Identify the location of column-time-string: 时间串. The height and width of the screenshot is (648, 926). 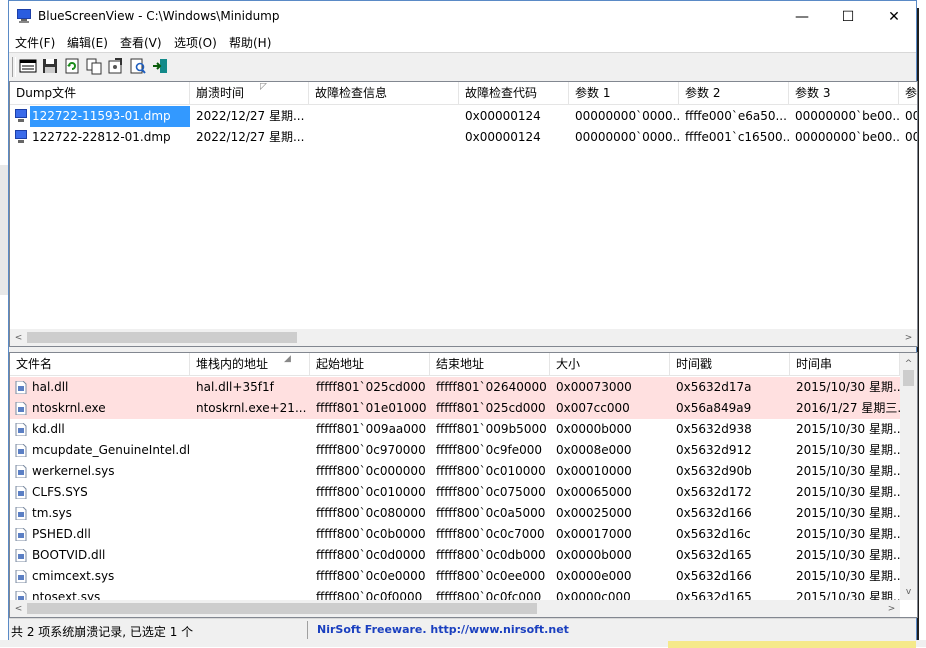
(845, 364).